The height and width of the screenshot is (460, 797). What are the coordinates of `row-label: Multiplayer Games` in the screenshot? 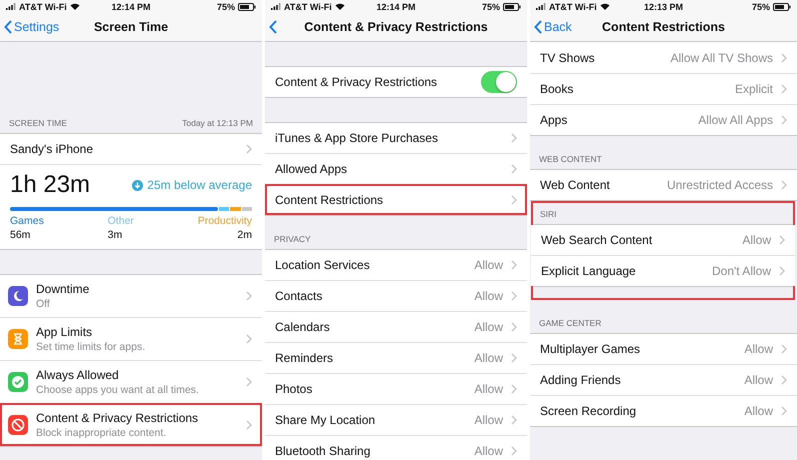 It's located at (591, 349).